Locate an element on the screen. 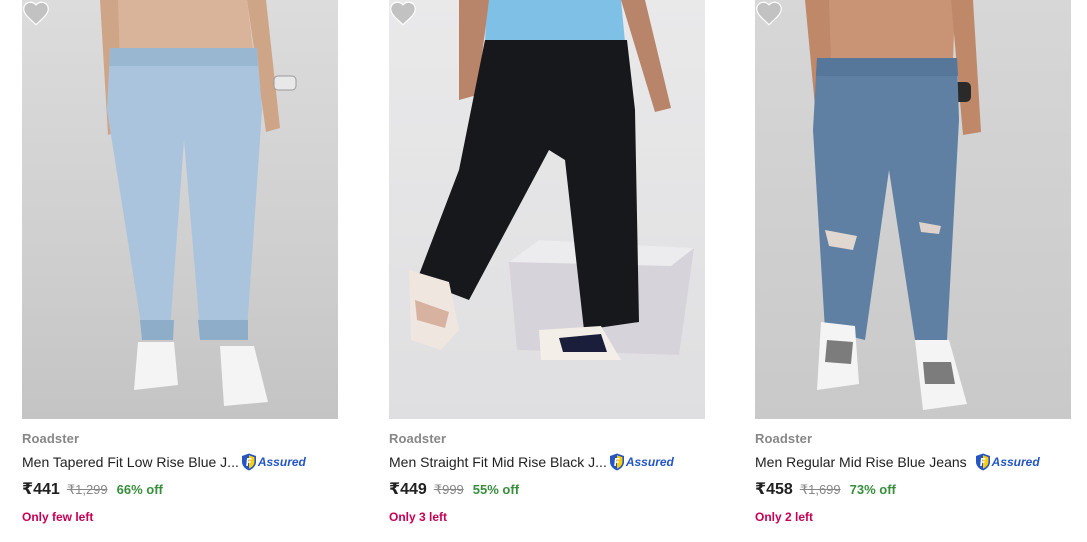  price-row: ₹441 ₹1,299 66% off is located at coordinates (92, 489).